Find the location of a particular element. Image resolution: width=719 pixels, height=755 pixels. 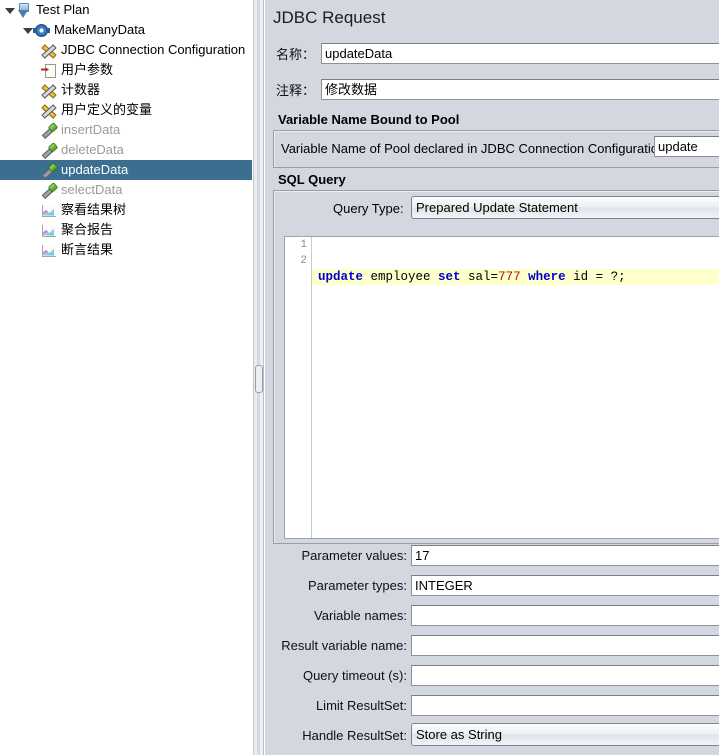

param-label-6: Handle ResultSet: is located at coordinates (354, 735).